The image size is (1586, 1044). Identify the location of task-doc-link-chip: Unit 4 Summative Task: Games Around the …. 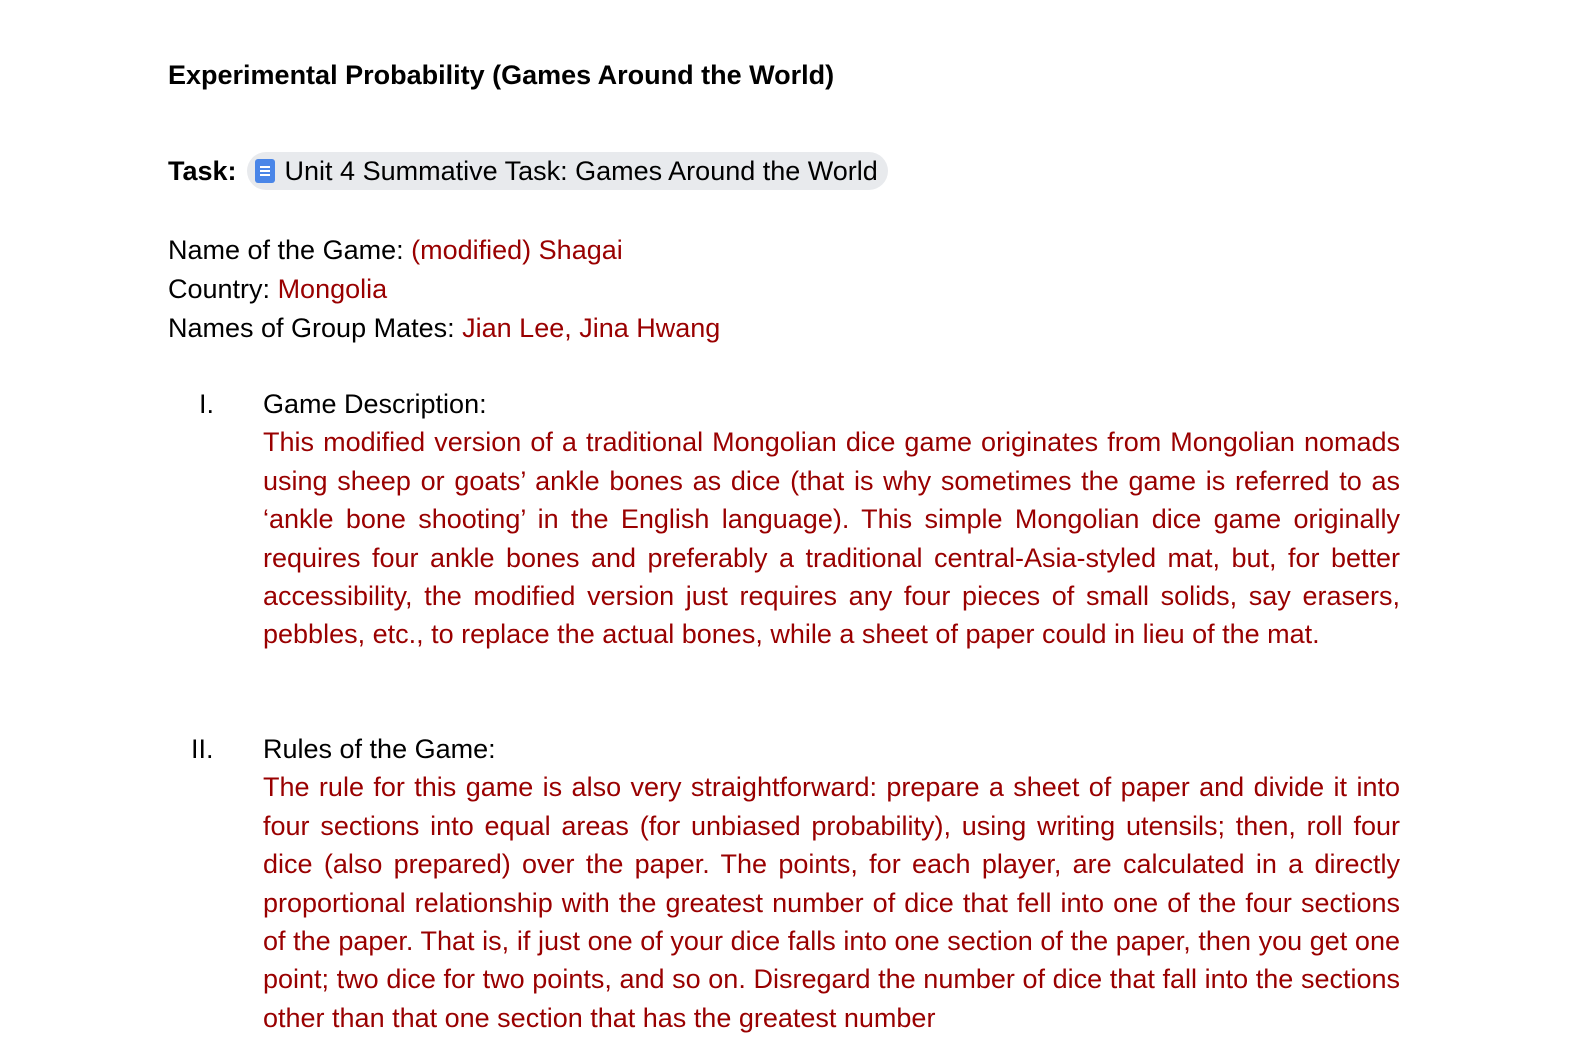
(567, 171).